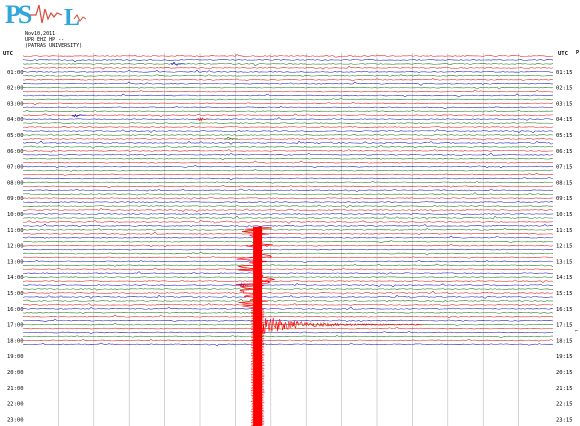  I want to click on right-hour-label: 13:15, so click(564, 262).